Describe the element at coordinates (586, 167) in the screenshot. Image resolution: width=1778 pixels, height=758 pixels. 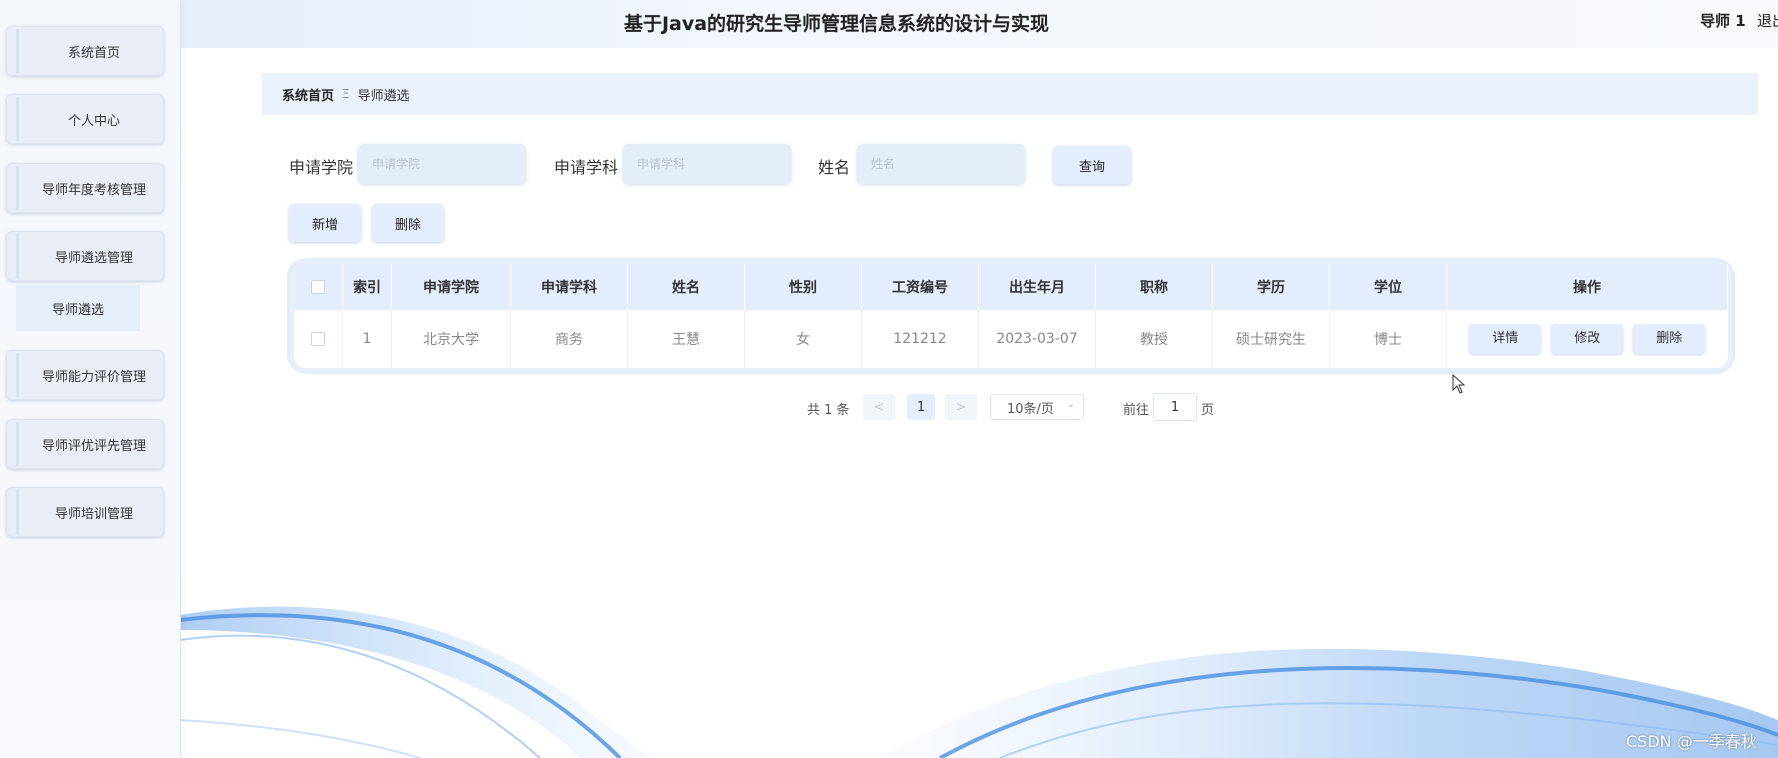
I see `subject-label: 申请学科` at that location.